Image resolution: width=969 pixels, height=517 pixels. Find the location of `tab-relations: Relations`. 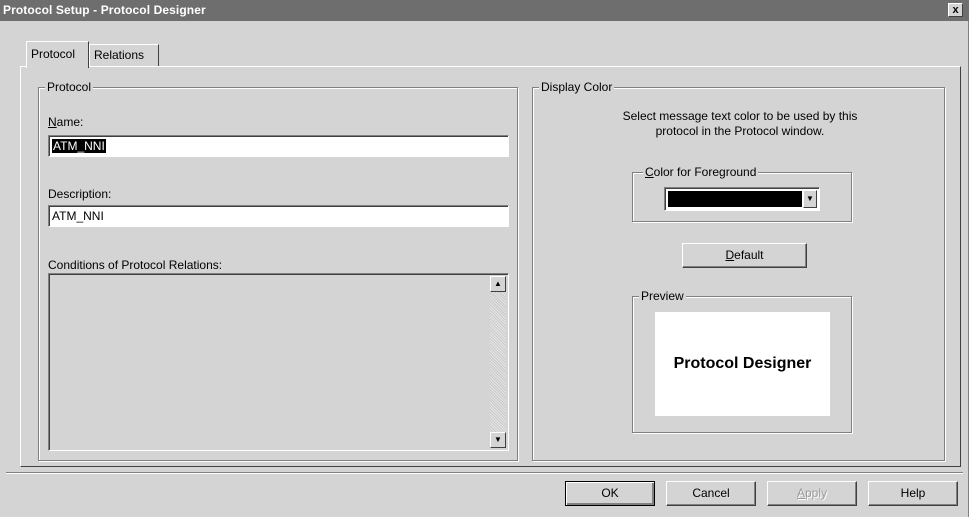

tab-relations: Relations is located at coordinates (124, 55).